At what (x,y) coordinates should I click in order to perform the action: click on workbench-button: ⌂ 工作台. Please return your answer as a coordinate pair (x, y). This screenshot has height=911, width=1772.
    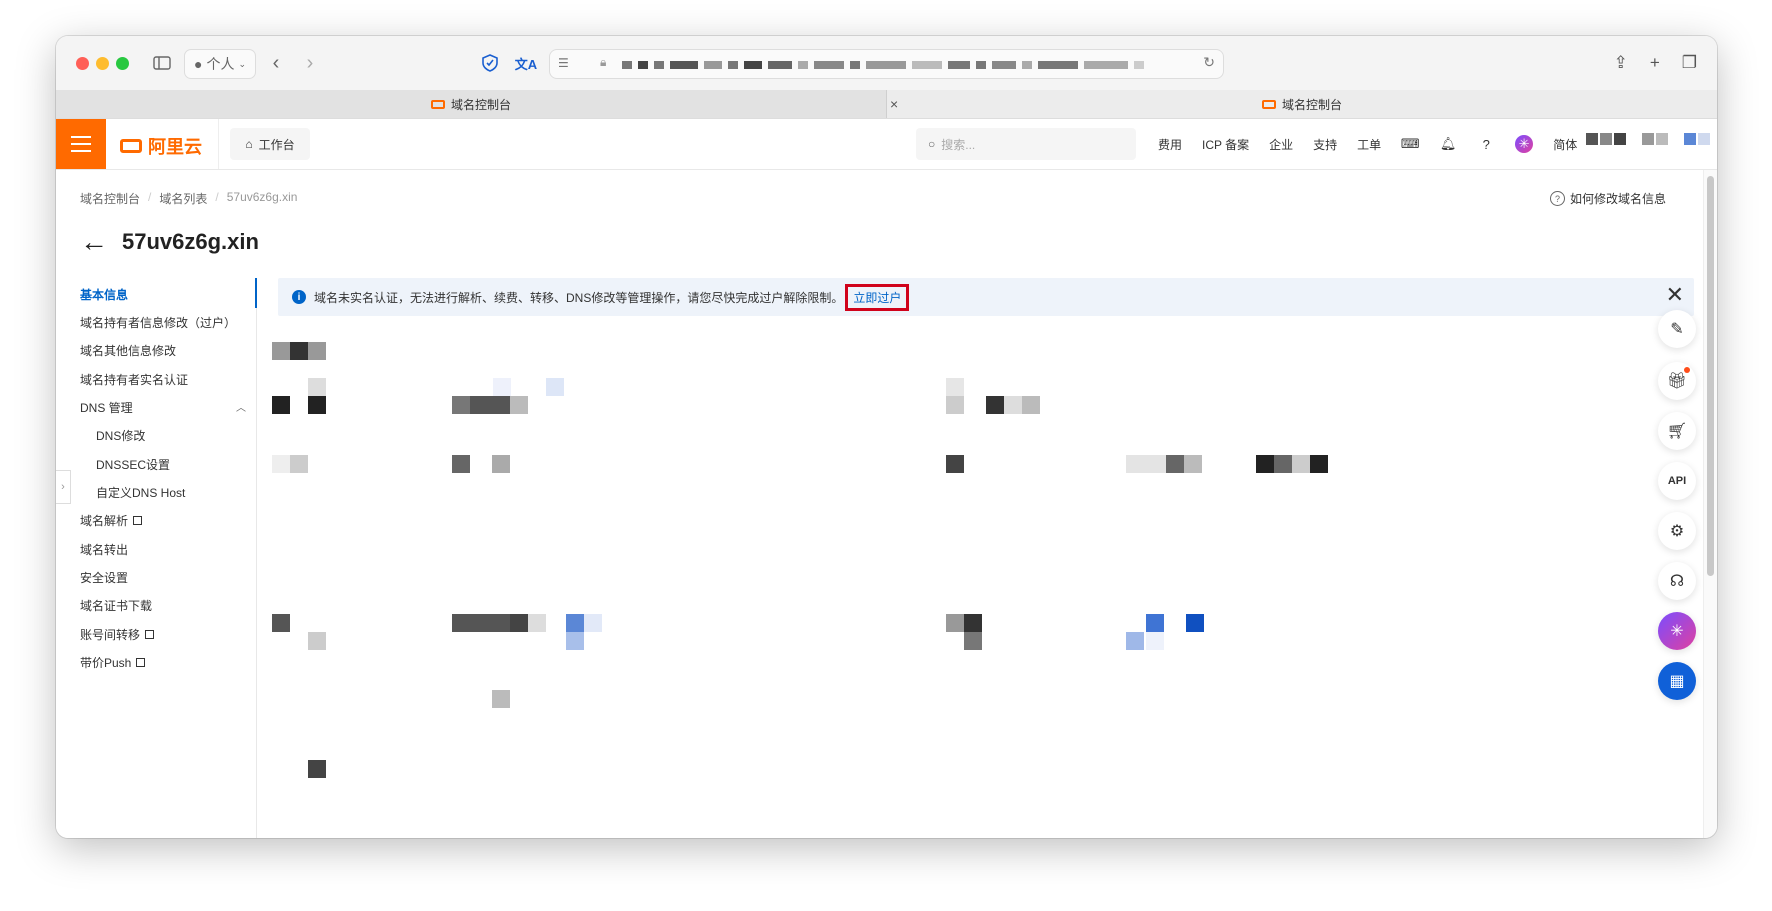
    Looking at the image, I should click on (270, 144).